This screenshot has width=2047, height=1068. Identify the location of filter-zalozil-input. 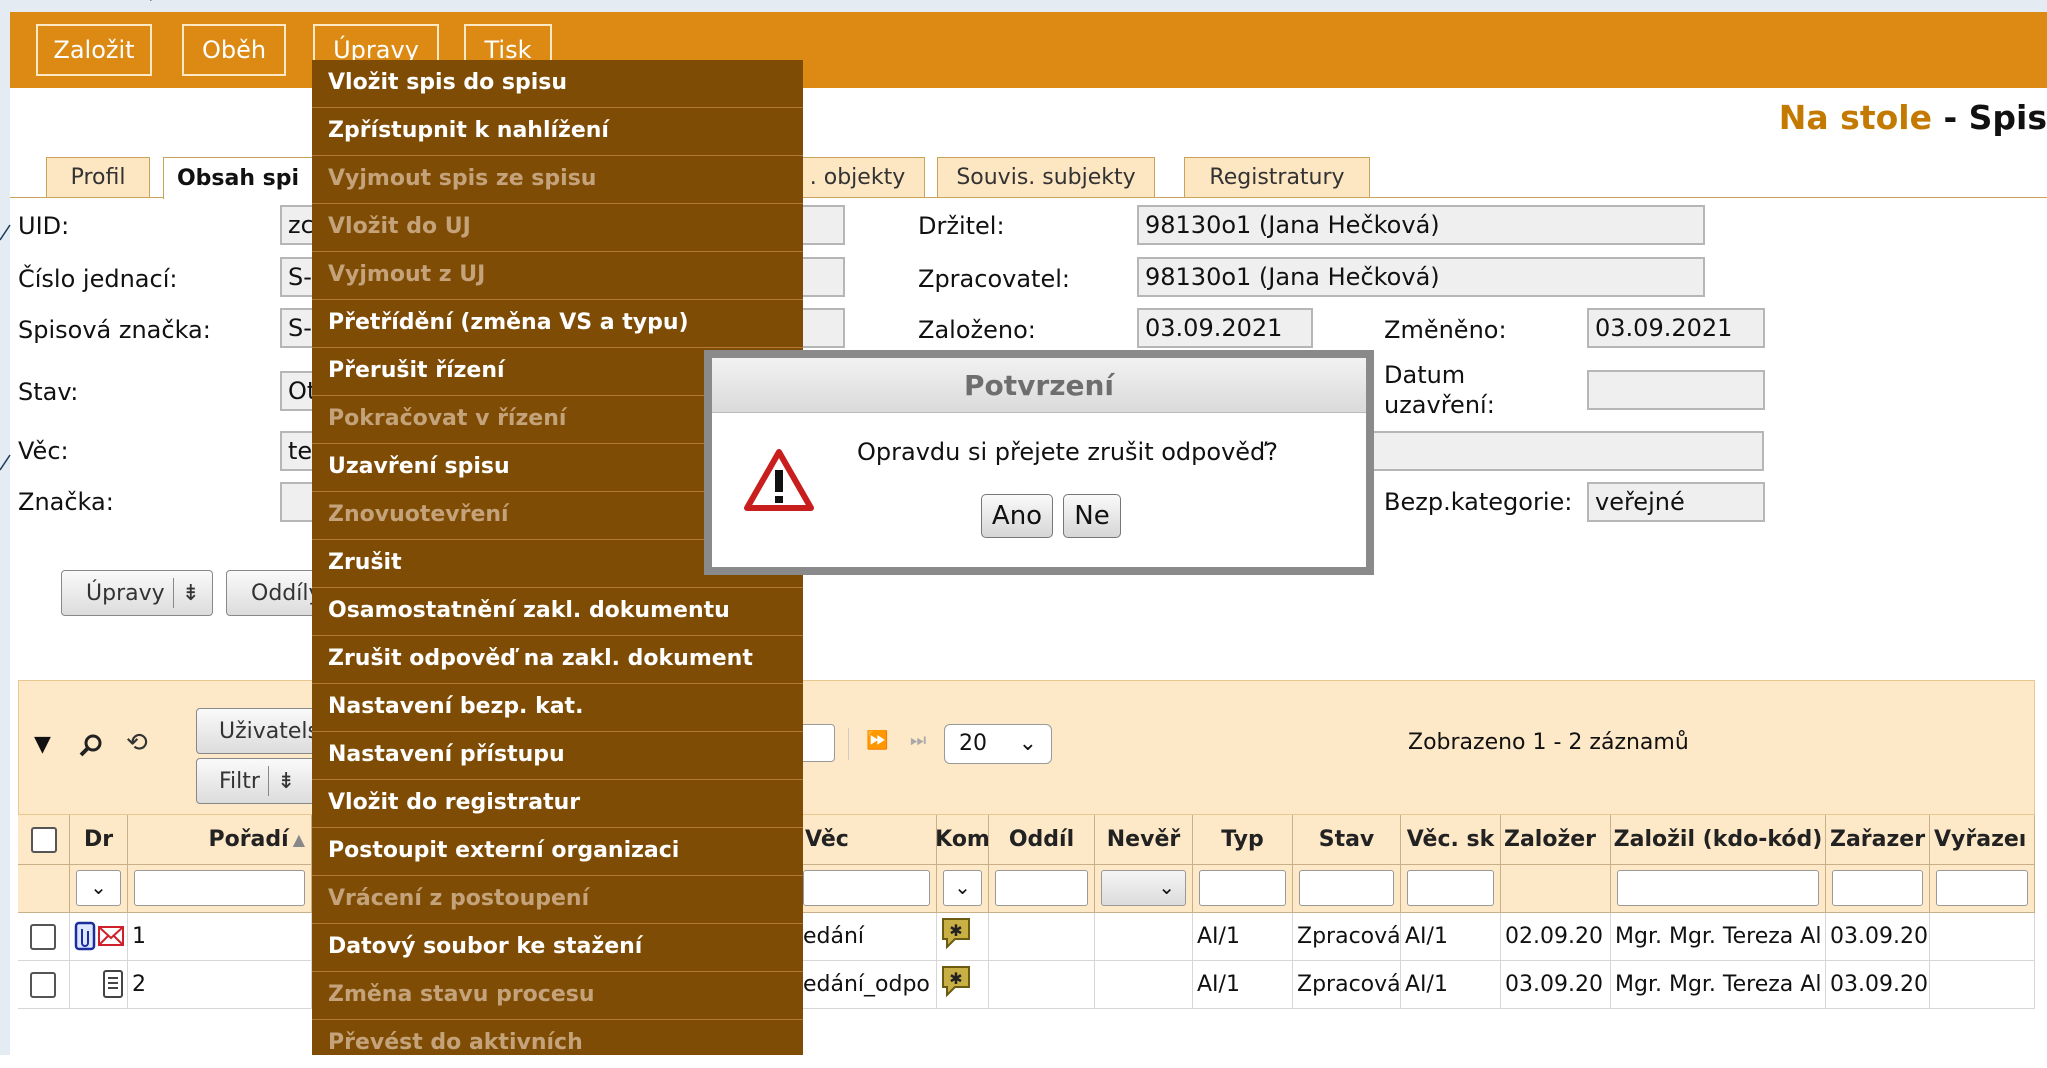
(1718, 888).